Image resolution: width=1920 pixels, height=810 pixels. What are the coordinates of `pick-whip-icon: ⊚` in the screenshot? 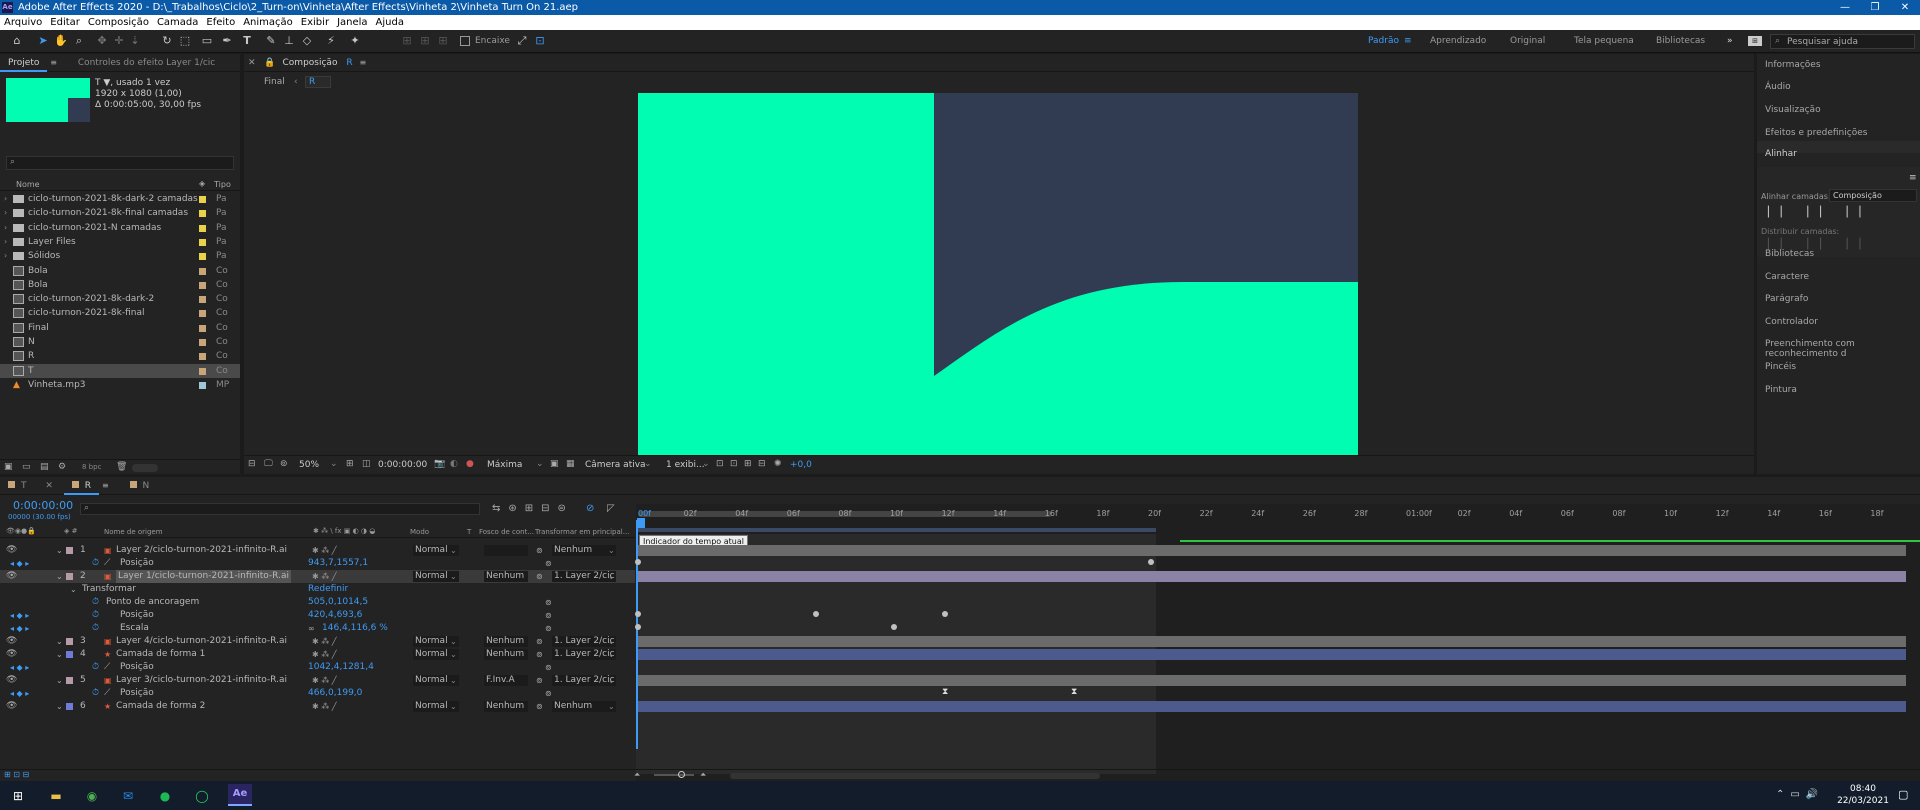 It's located at (539, 680).